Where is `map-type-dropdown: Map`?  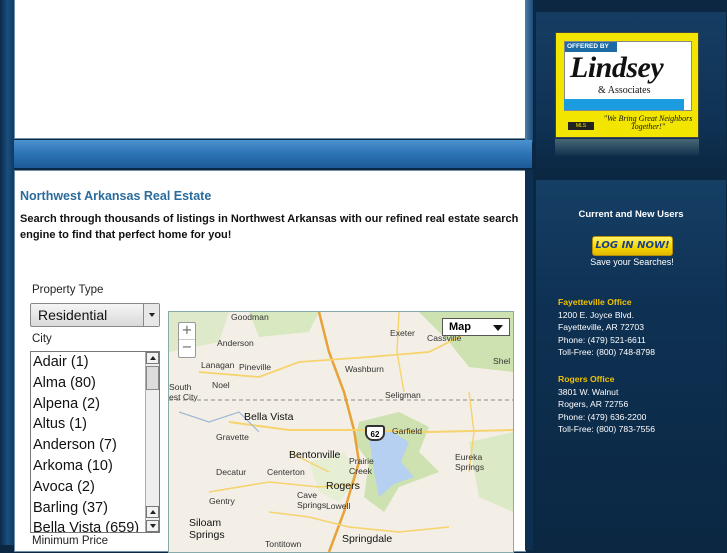 map-type-dropdown: Map is located at coordinates (476, 327).